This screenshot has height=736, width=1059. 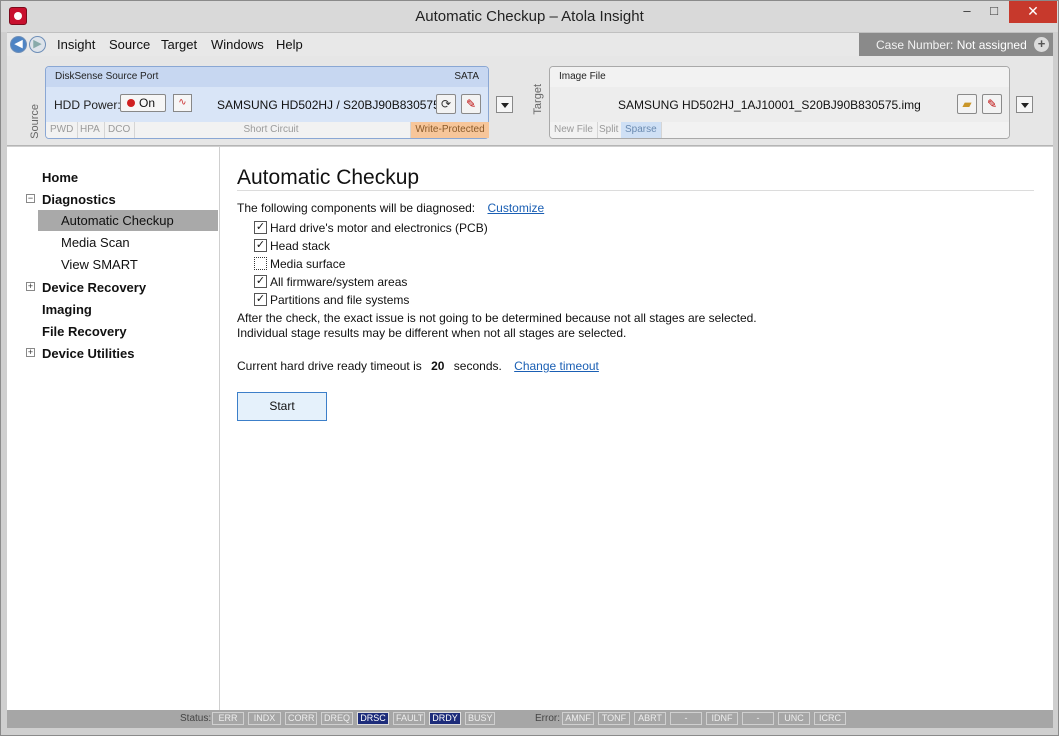 I want to click on source-panel-header: DiskSense Source Port SATA, so click(x=267, y=77).